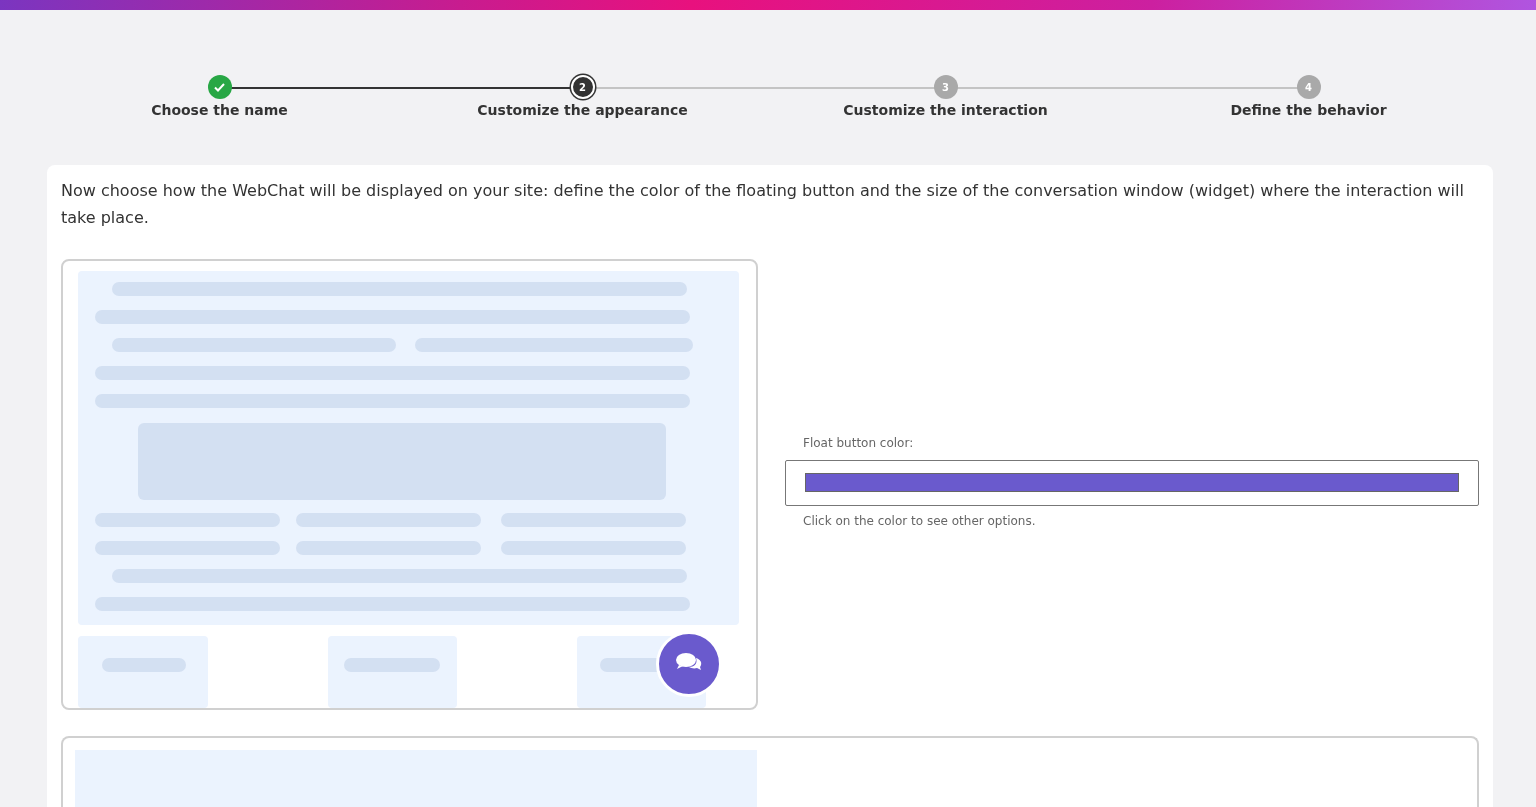  What do you see at coordinates (1308, 110) in the screenshot?
I see `step-label: Define the behavior` at bounding box center [1308, 110].